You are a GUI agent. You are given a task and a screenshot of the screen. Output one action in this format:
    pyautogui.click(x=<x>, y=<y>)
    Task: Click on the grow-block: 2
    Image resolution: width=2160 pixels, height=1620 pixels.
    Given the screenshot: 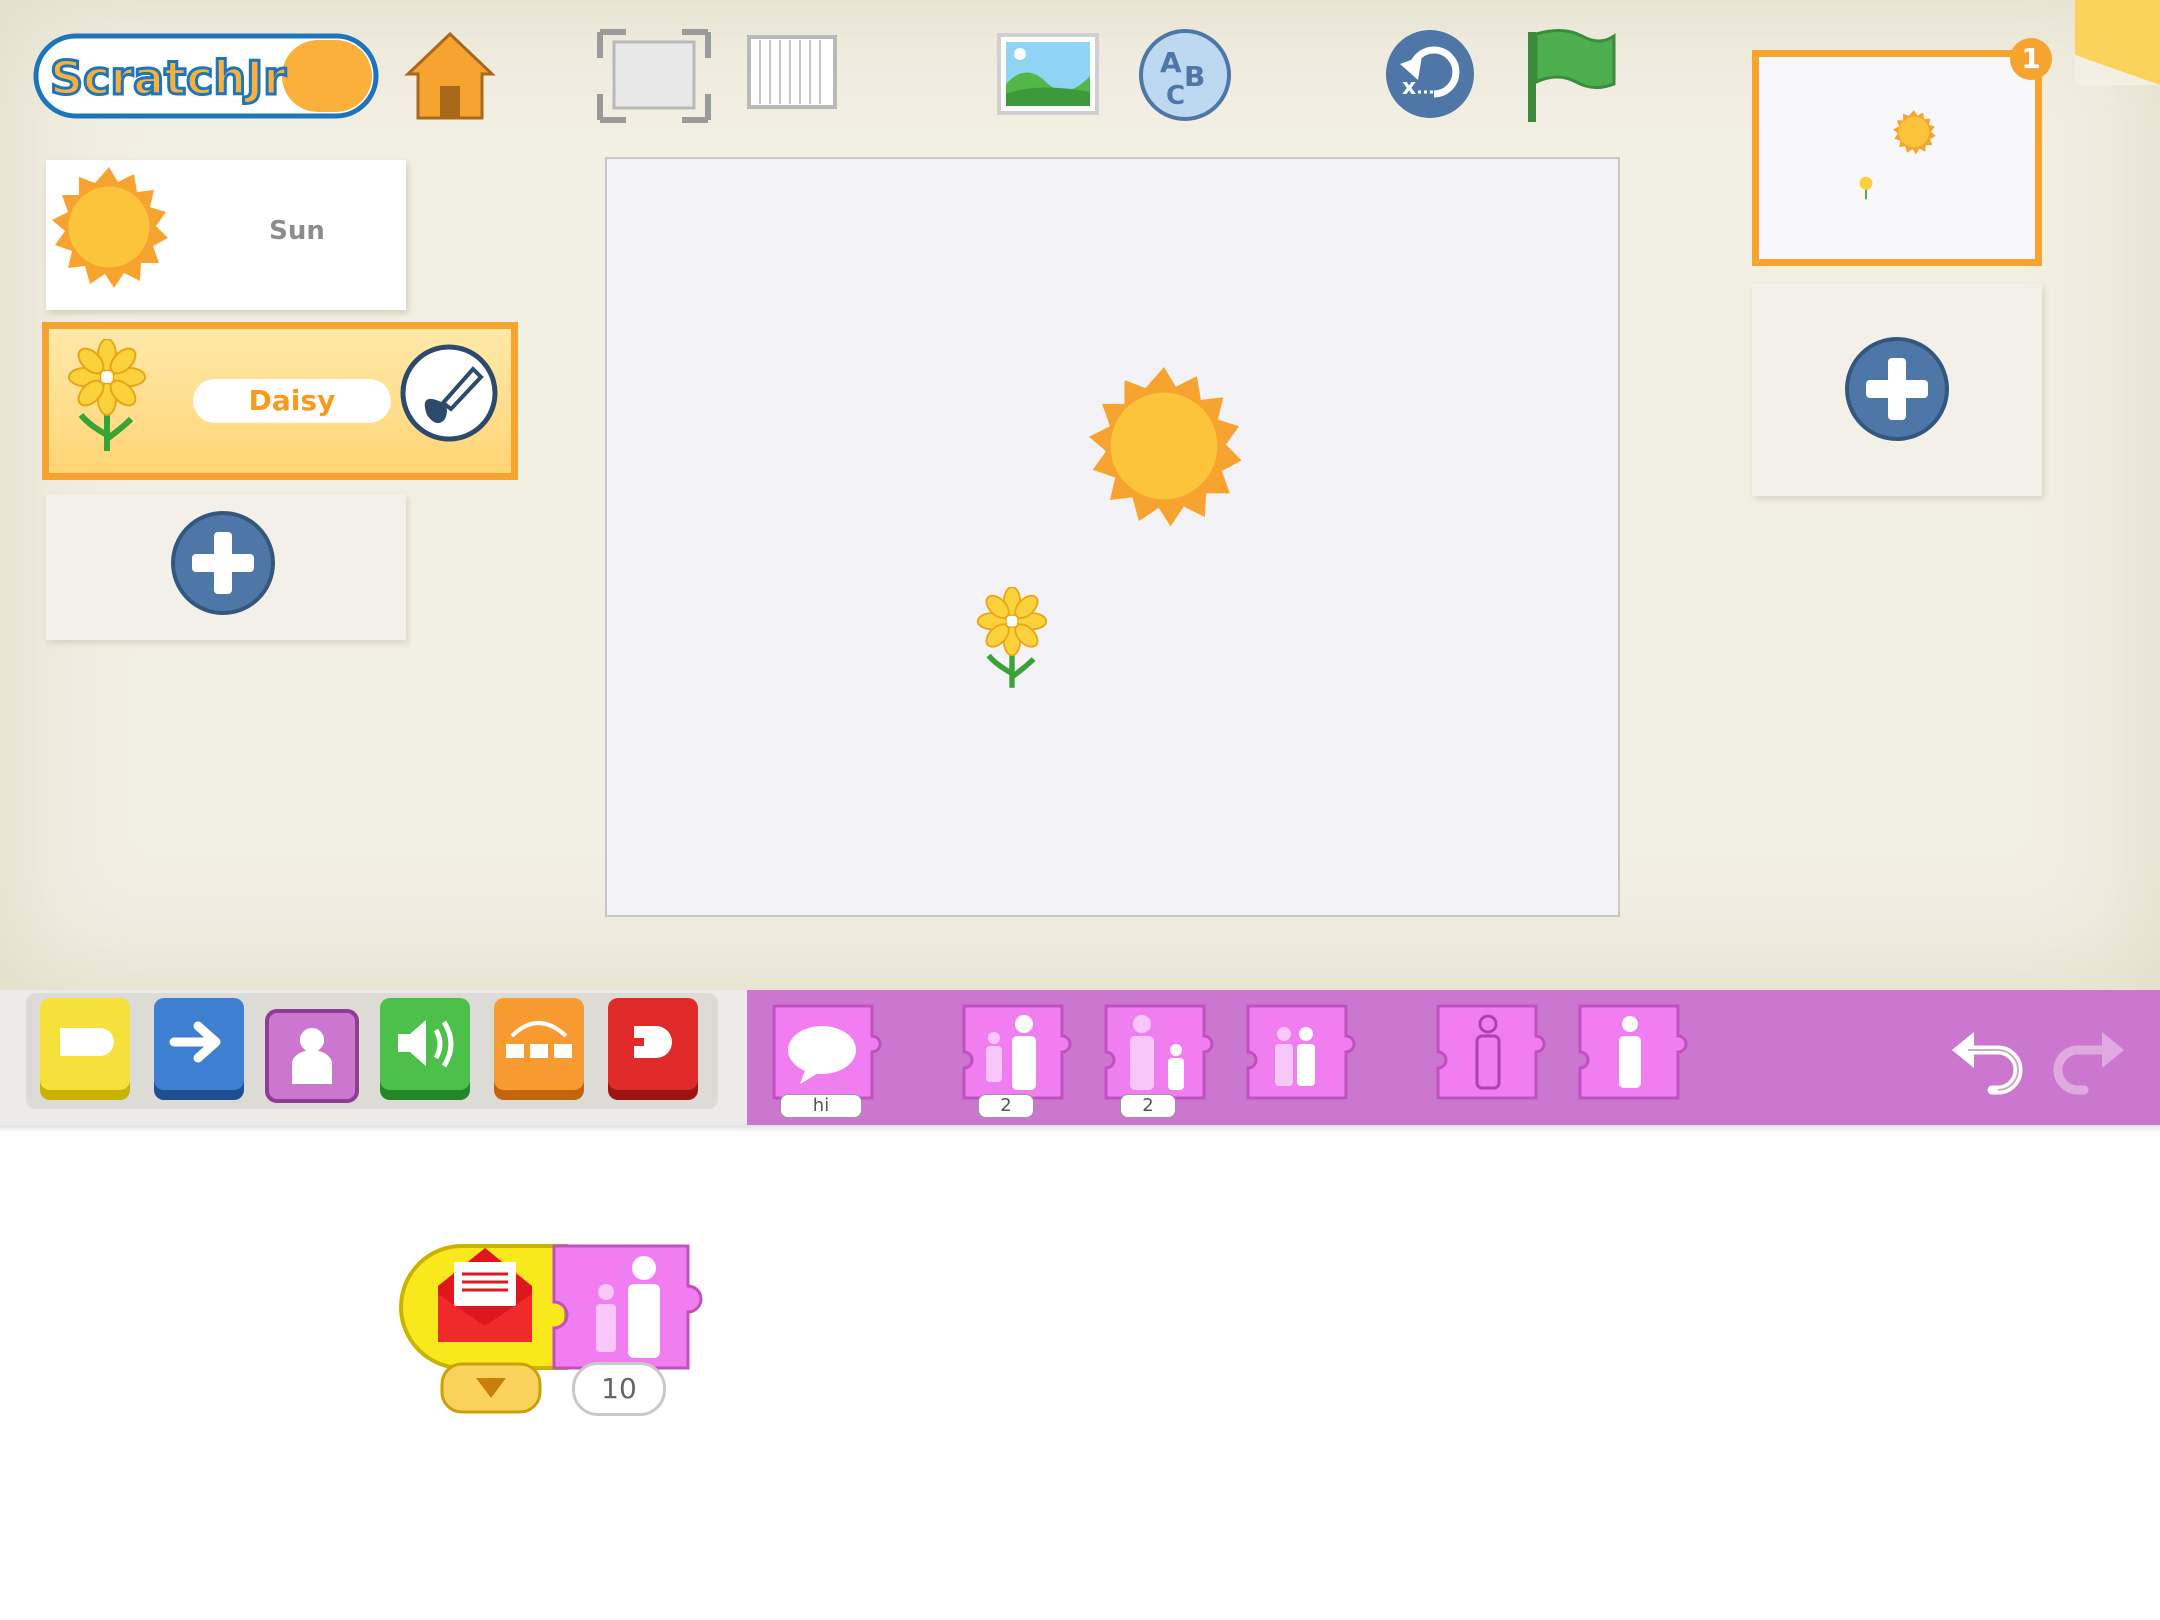 What is the action you would take?
    pyautogui.click(x=1017, y=1060)
    